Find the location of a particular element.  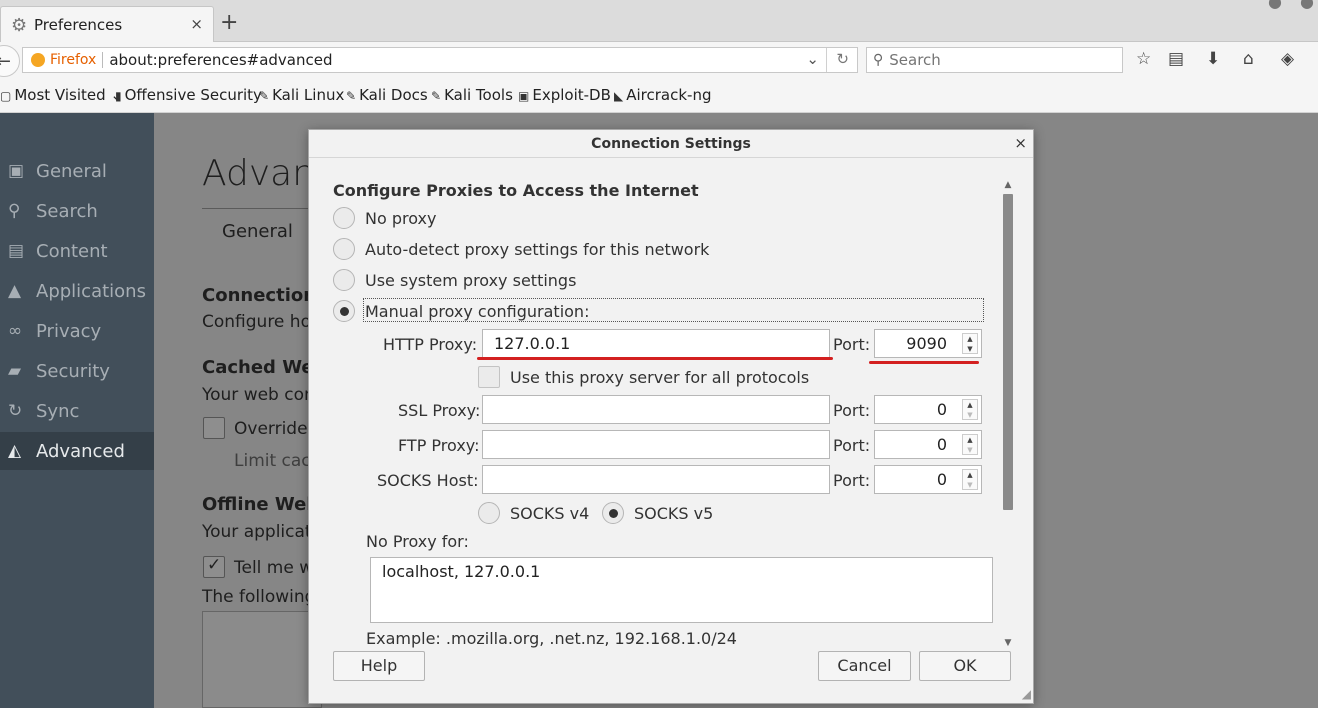

cancel-button: Cancel is located at coordinates (864, 666).